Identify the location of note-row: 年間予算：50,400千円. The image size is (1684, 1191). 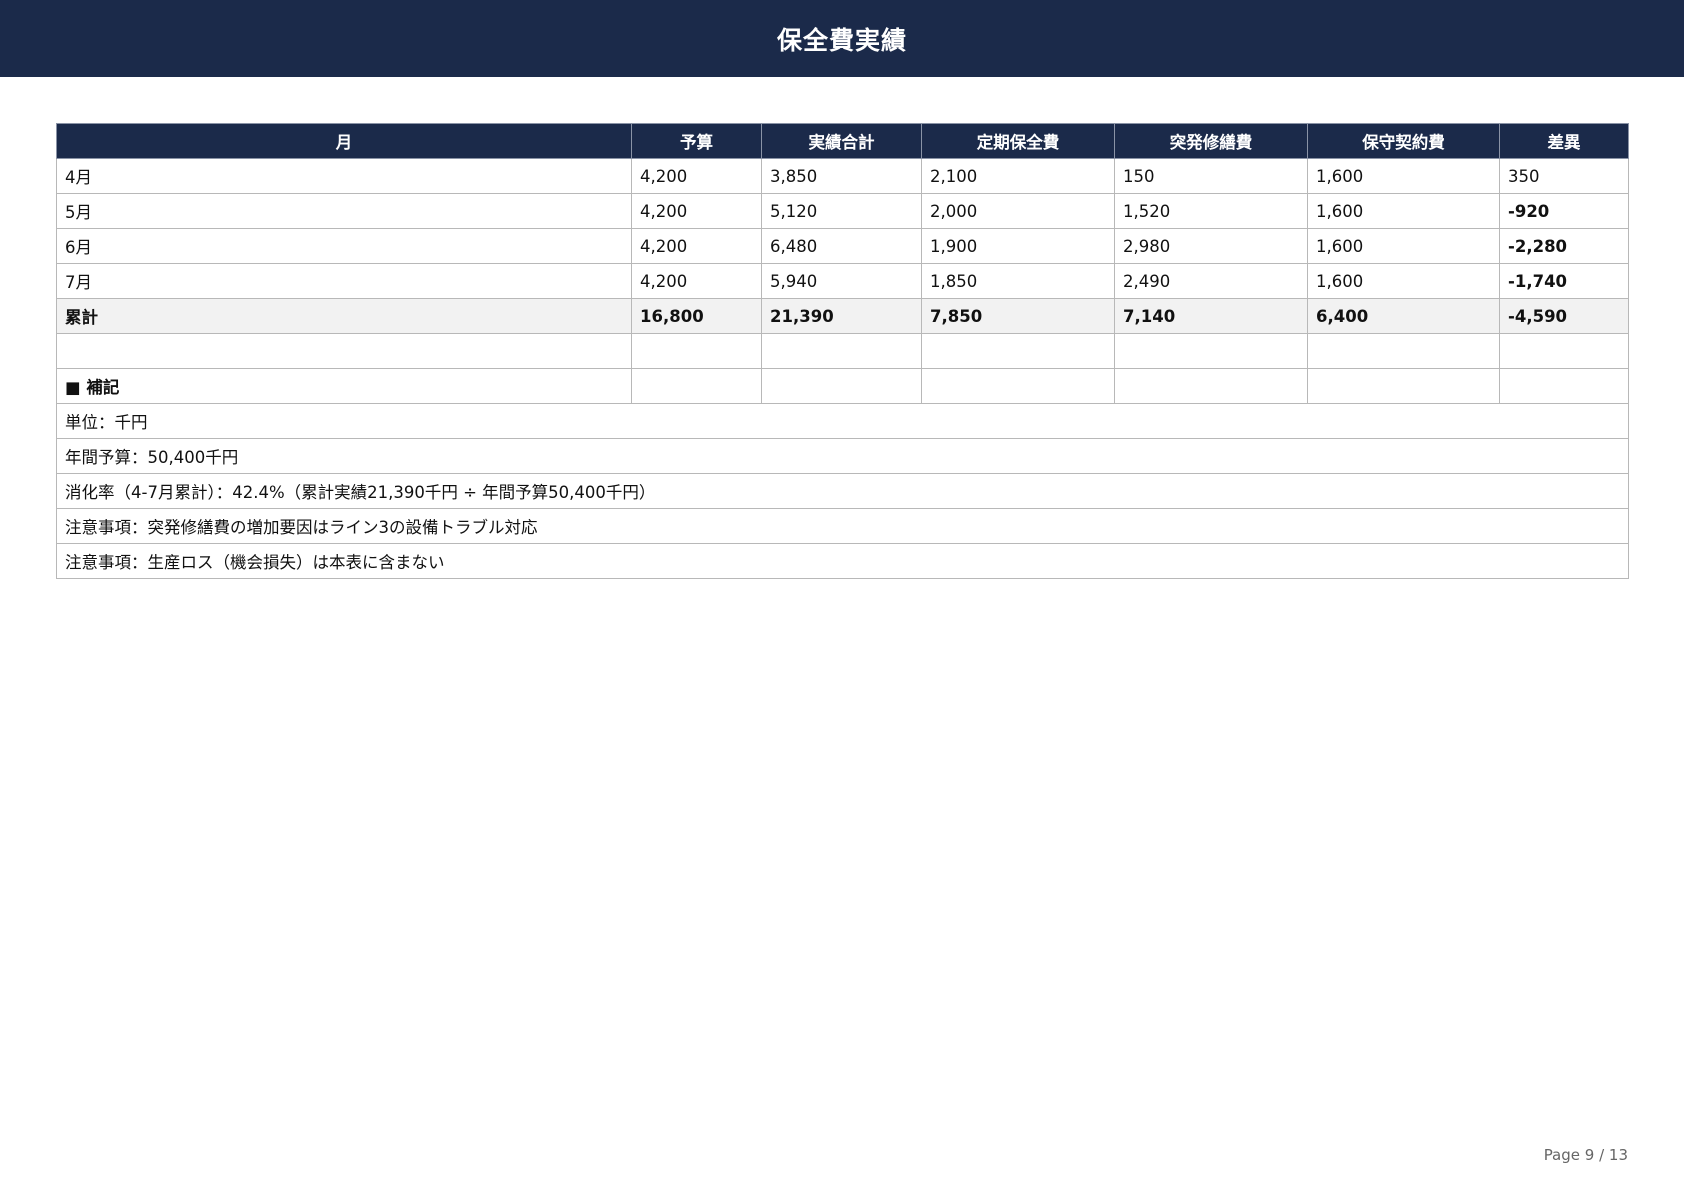
(842, 456).